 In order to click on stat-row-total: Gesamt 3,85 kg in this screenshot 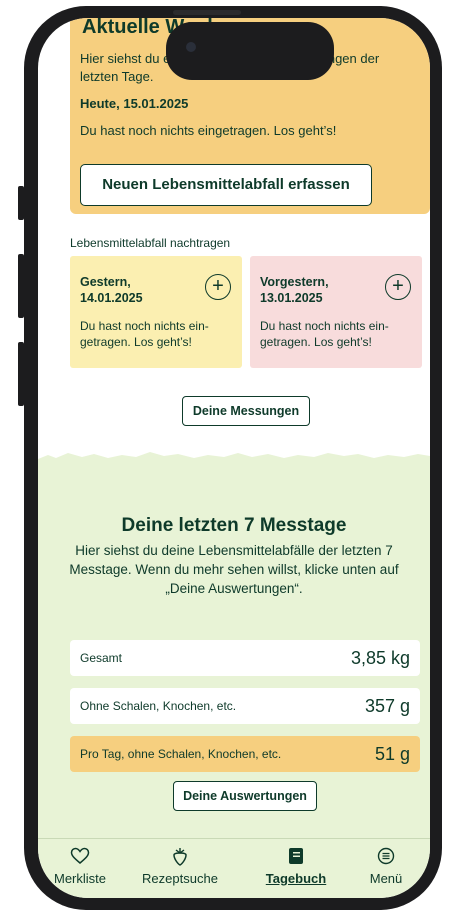, I will do `click(245, 658)`.